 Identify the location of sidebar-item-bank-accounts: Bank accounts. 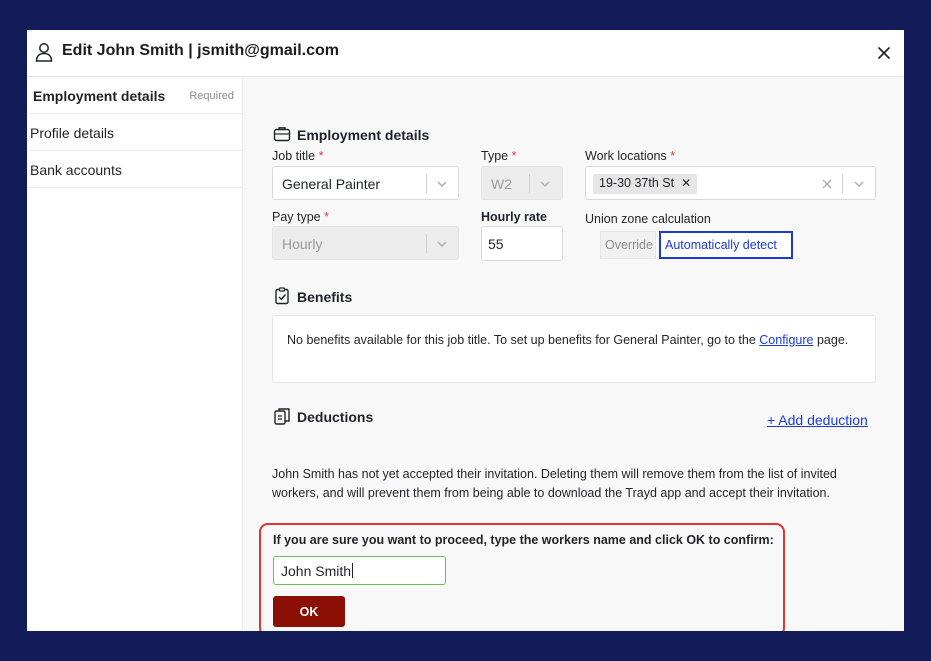
(134, 169).